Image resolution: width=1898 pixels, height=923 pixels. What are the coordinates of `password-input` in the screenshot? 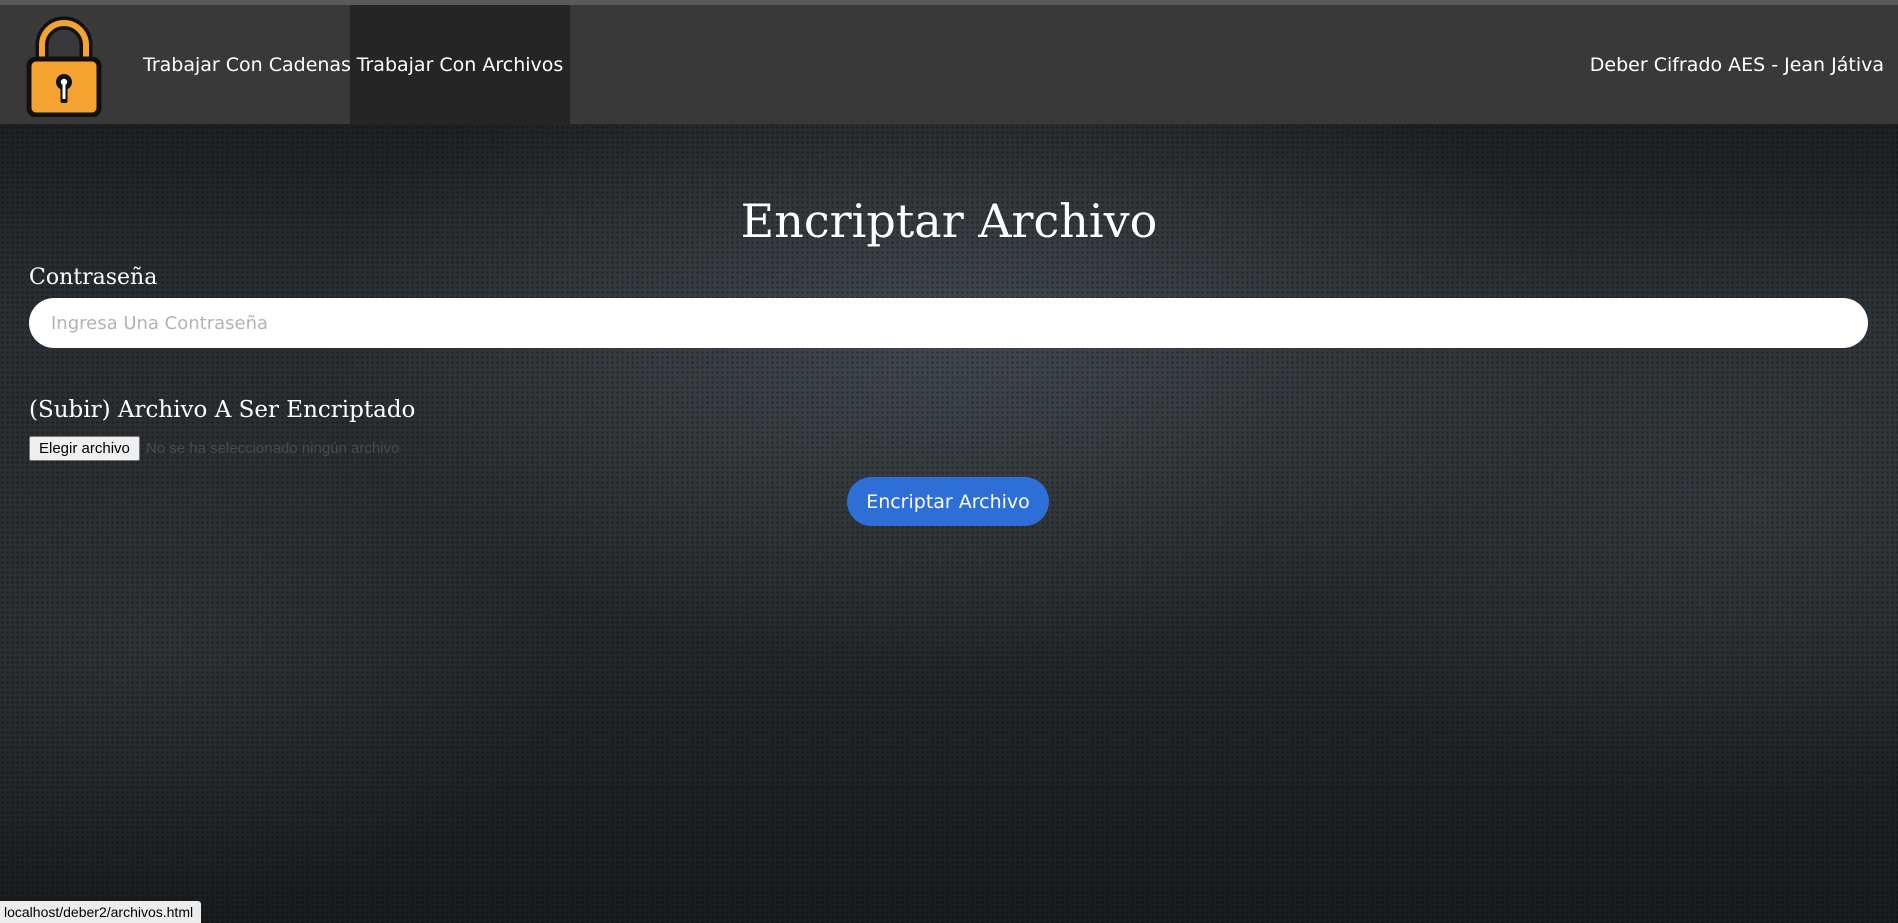 It's located at (948, 323).